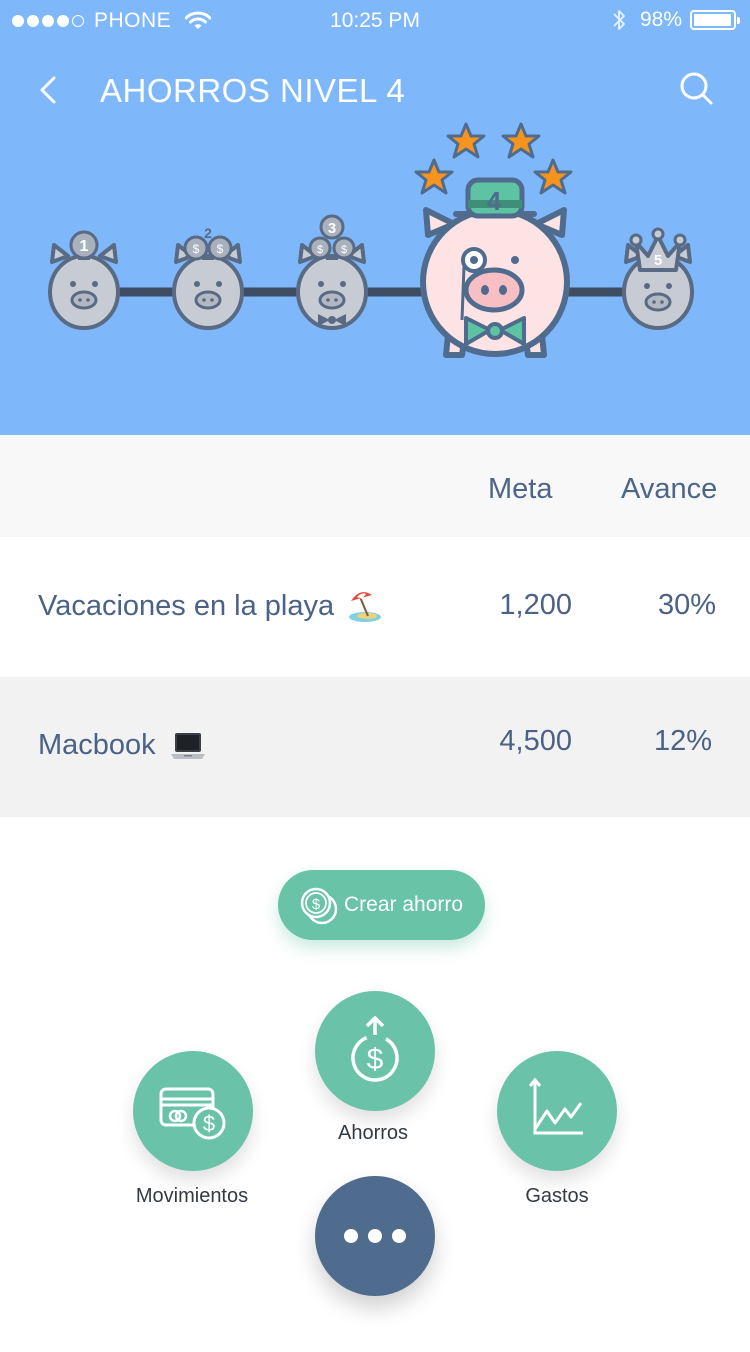  I want to click on coin-badge-3: $ $ 3, so click(332, 237).